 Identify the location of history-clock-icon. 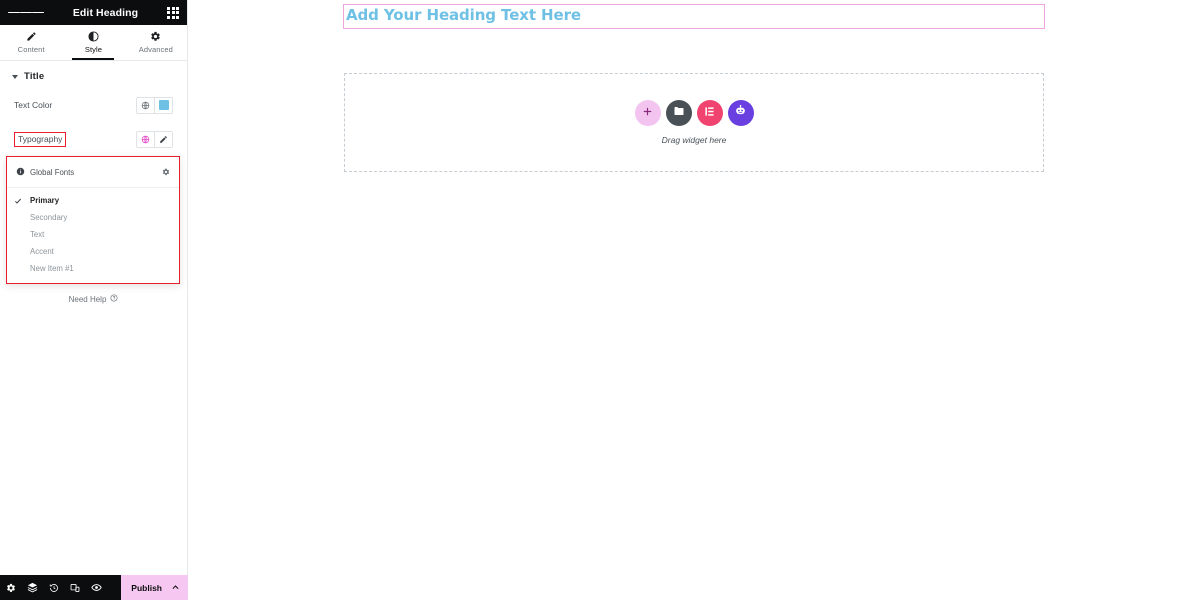
(54, 588).